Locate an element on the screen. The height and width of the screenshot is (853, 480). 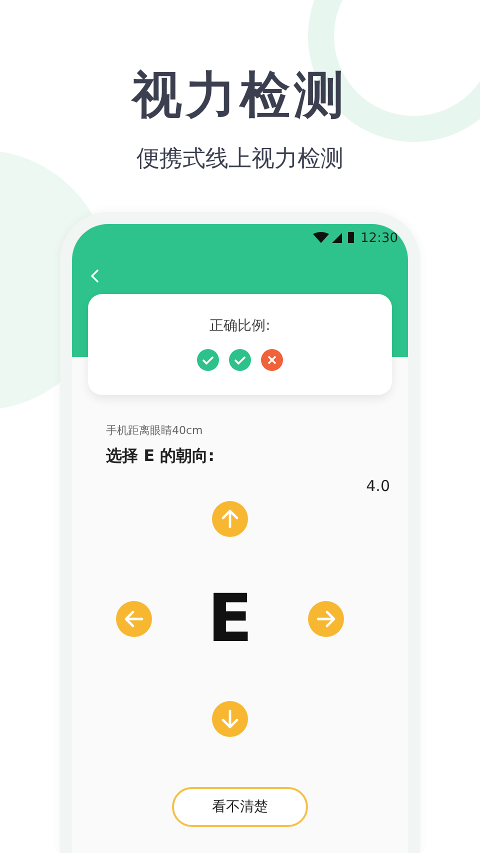
distance-hint: 手机距离眼睛40cm is located at coordinates (155, 430).